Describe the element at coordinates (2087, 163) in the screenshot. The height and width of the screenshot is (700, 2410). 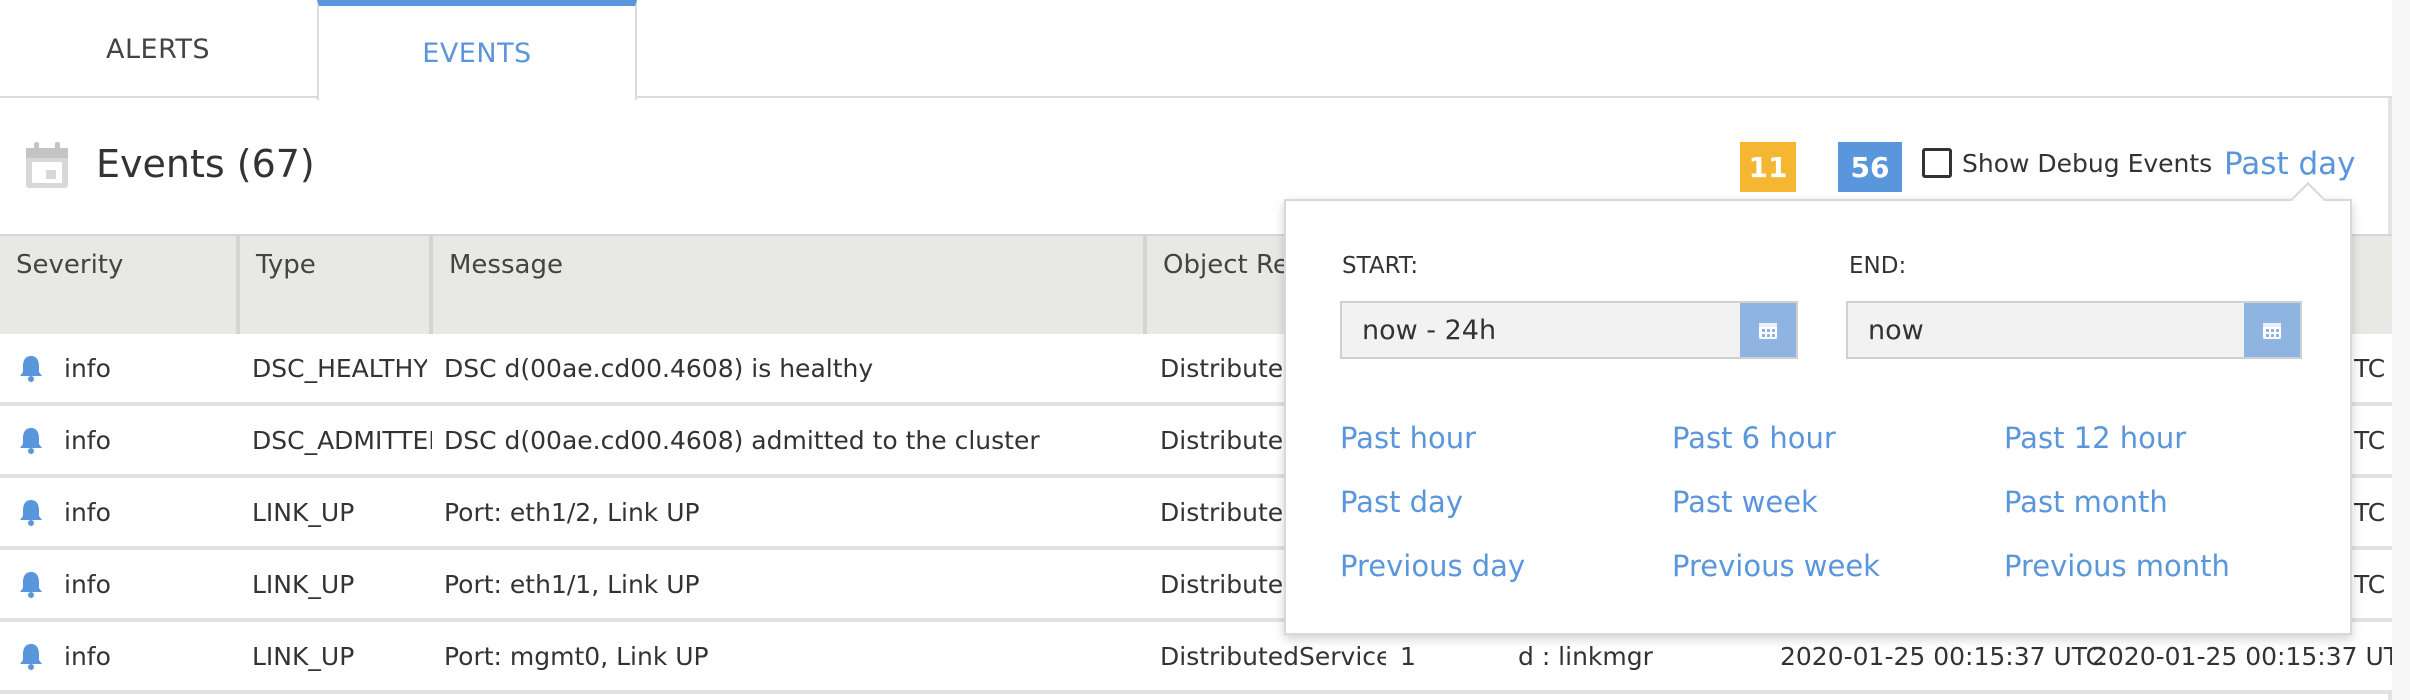
I see `show-debug-label: Show Debug Events` at that location.